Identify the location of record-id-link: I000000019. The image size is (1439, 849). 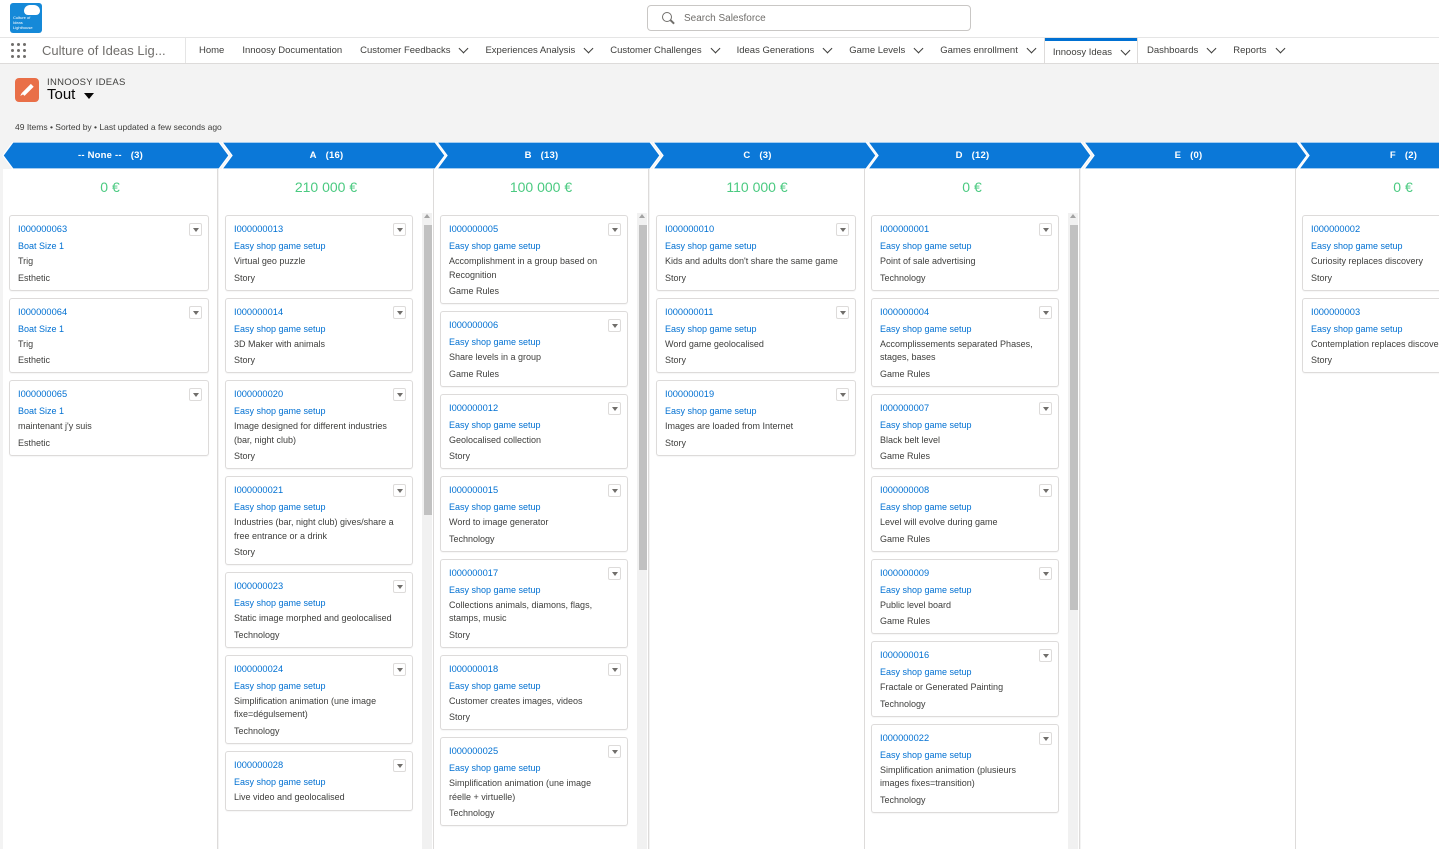
(756, 394).